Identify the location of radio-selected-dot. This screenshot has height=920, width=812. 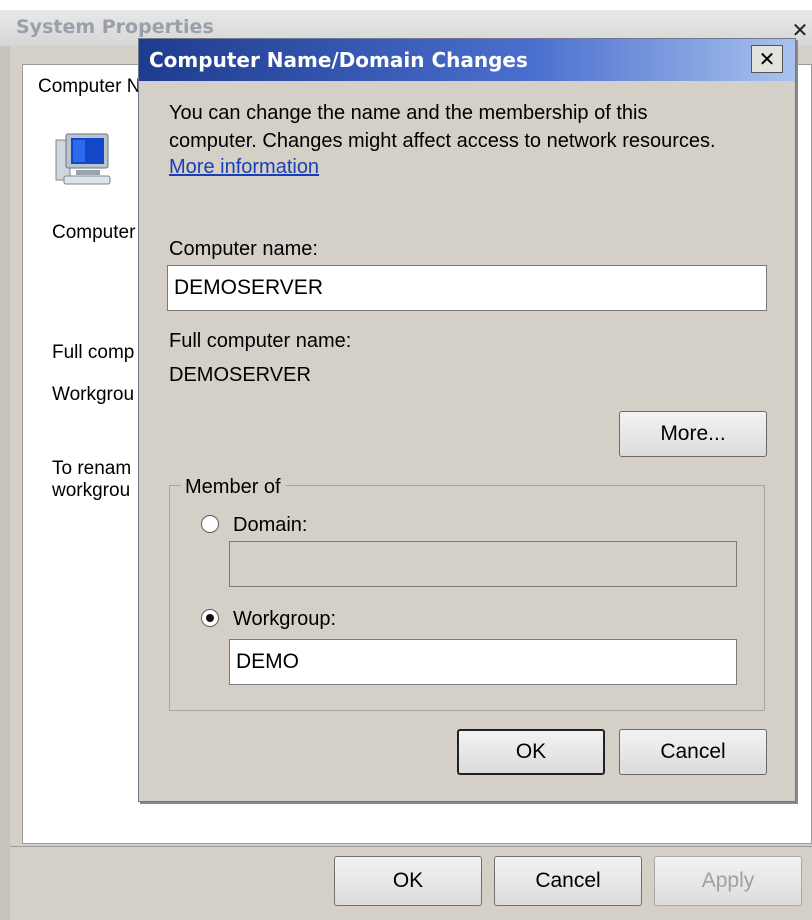
(210, 618).